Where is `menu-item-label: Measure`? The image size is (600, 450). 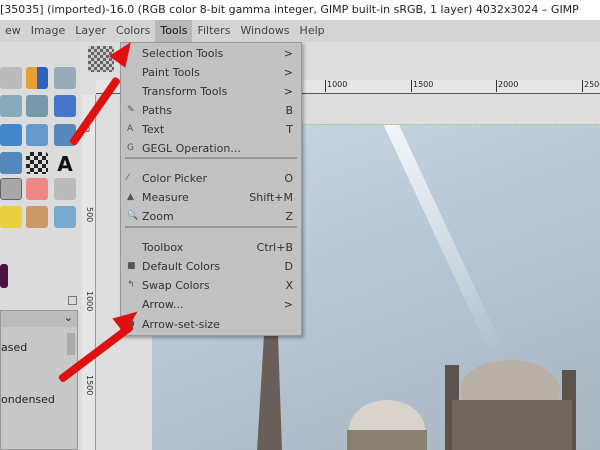
menu-item-label: Measure is located at coordinates (165, 197).